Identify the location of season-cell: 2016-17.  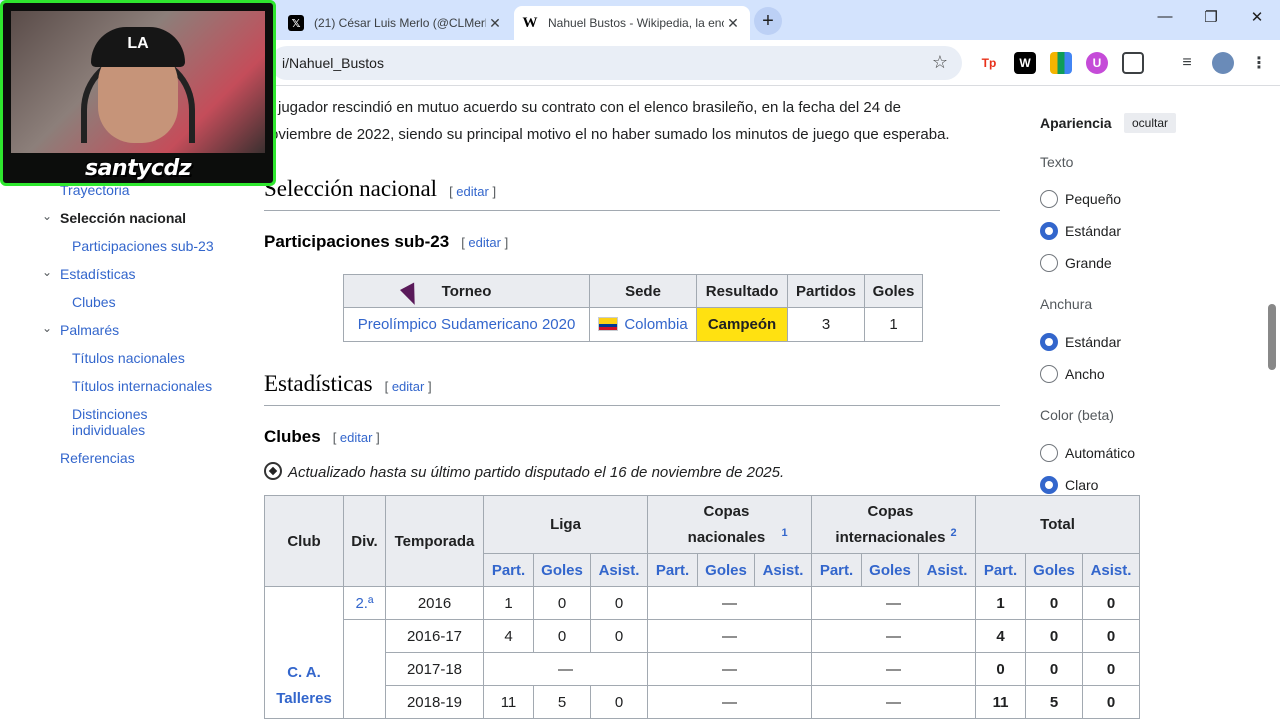
(434, 636).